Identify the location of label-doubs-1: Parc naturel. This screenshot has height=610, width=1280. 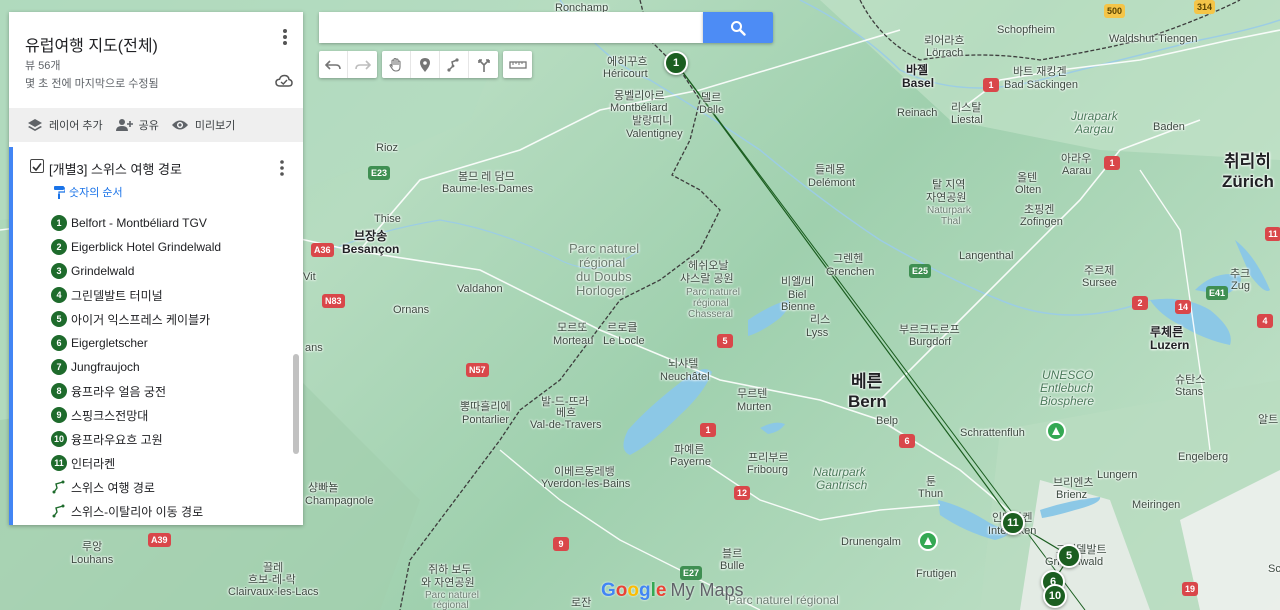
(604, 248).